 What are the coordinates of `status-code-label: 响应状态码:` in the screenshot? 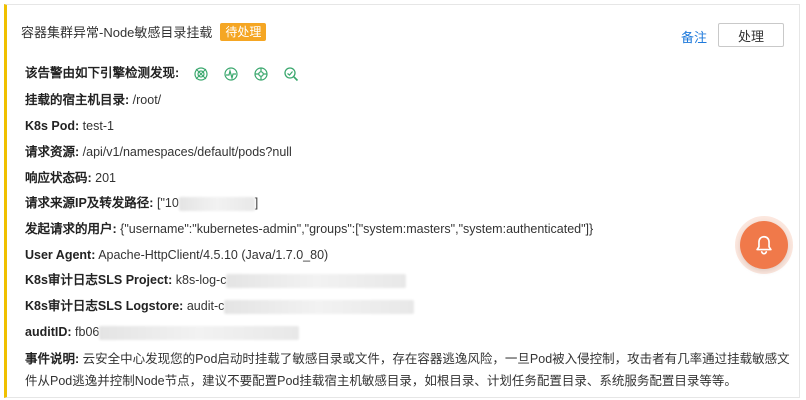 It's located at (58, 178).